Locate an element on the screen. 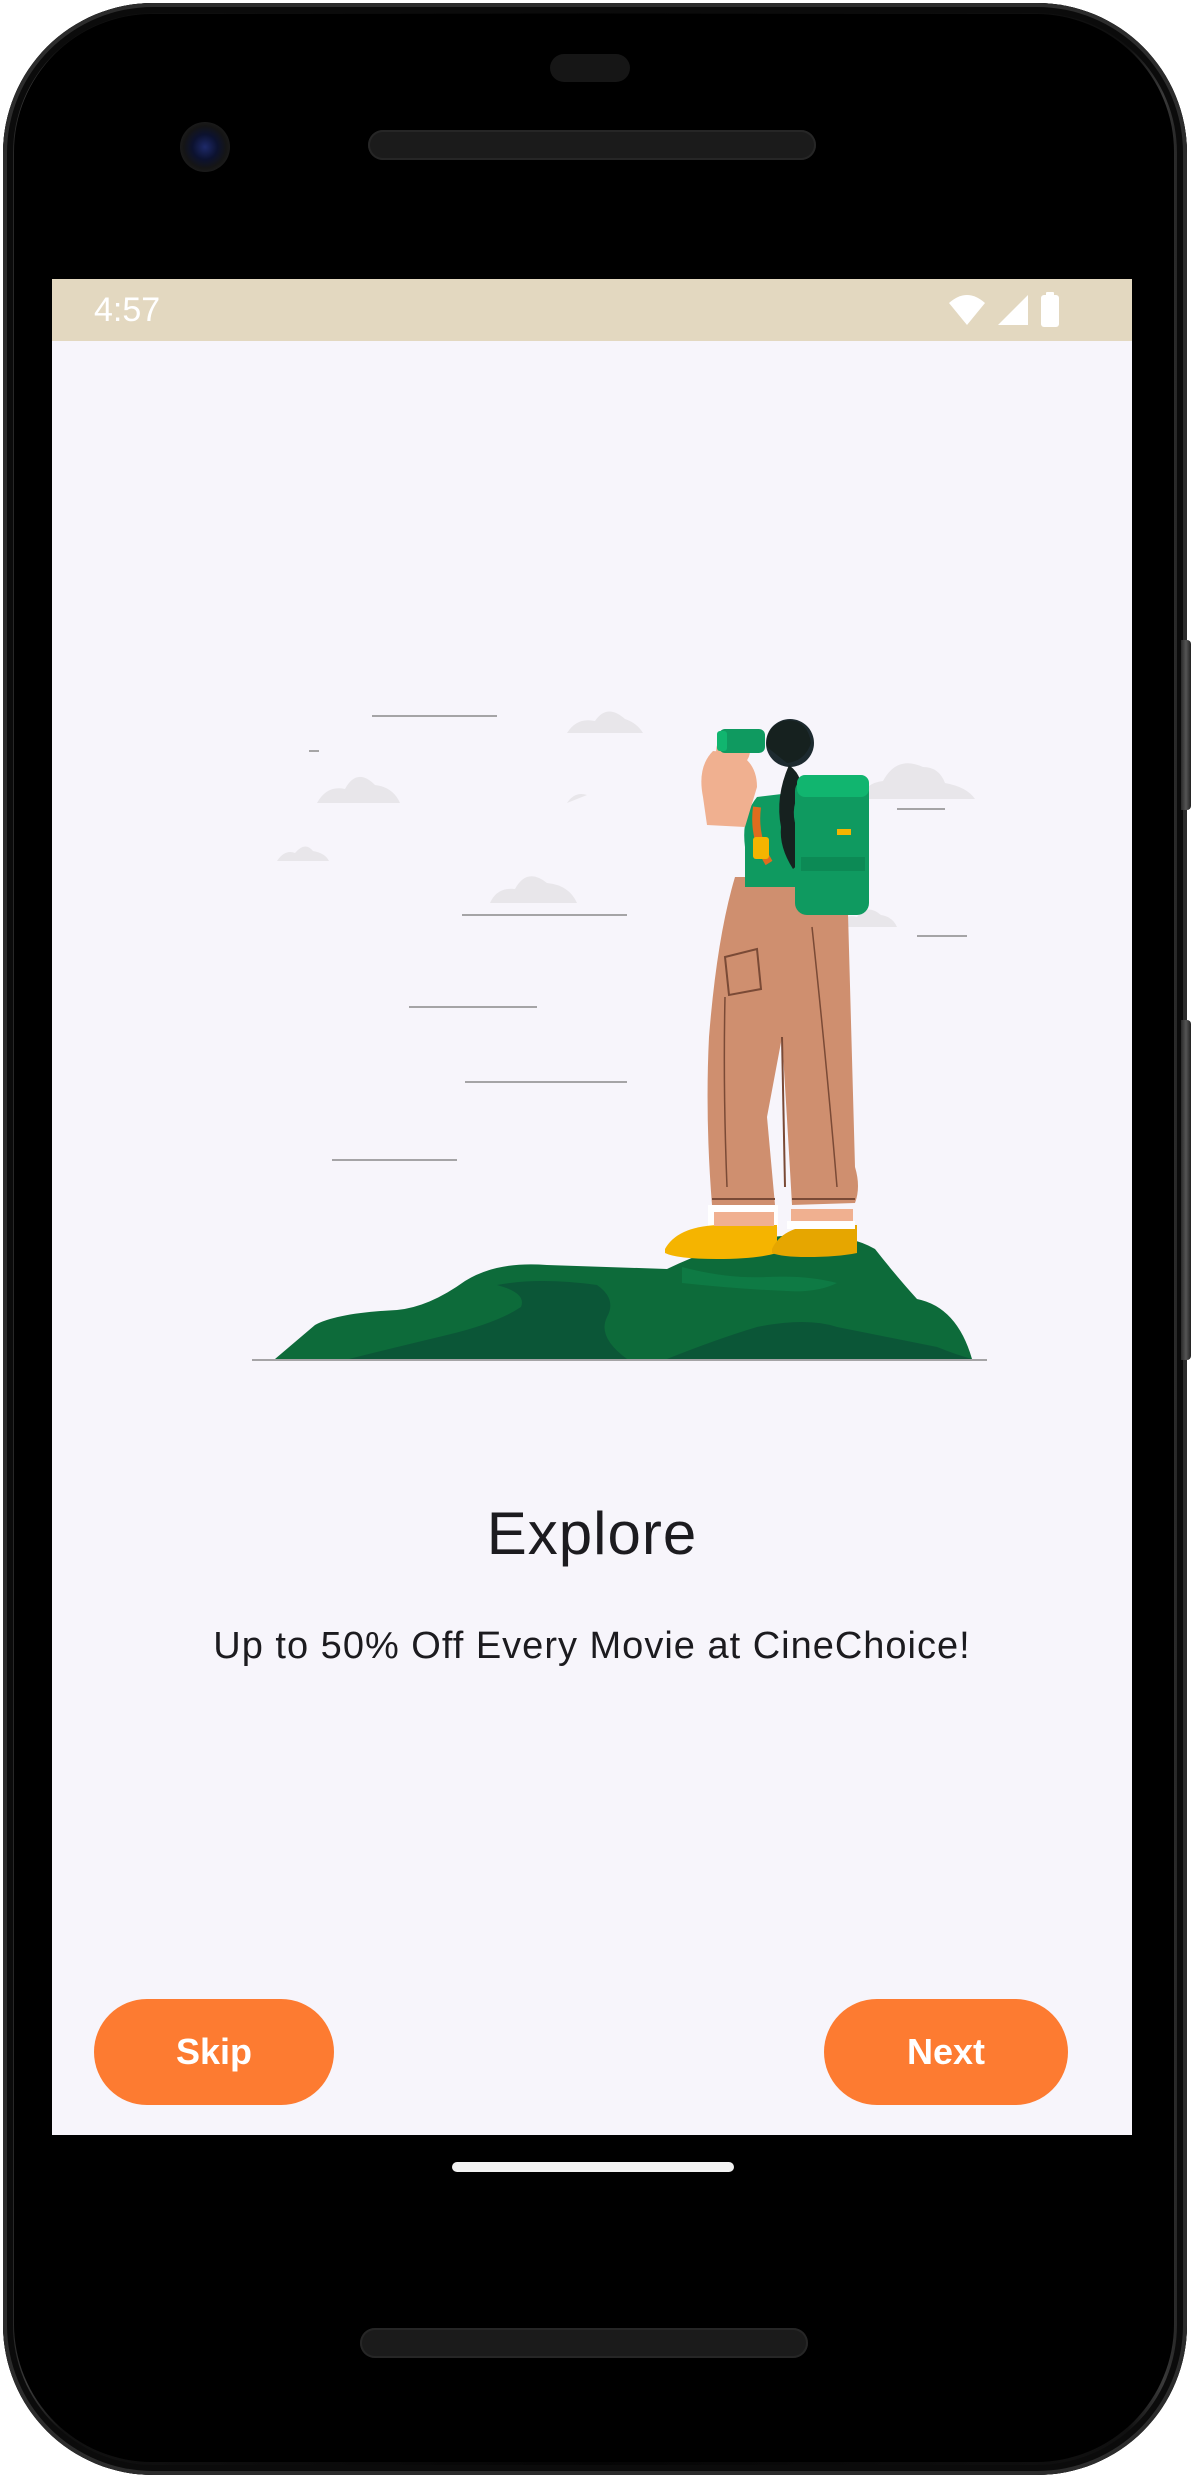 Image resolution: width=1194 pixels, height=2480 pixels. bottom-speaker is located at coordinates (584, 2343).